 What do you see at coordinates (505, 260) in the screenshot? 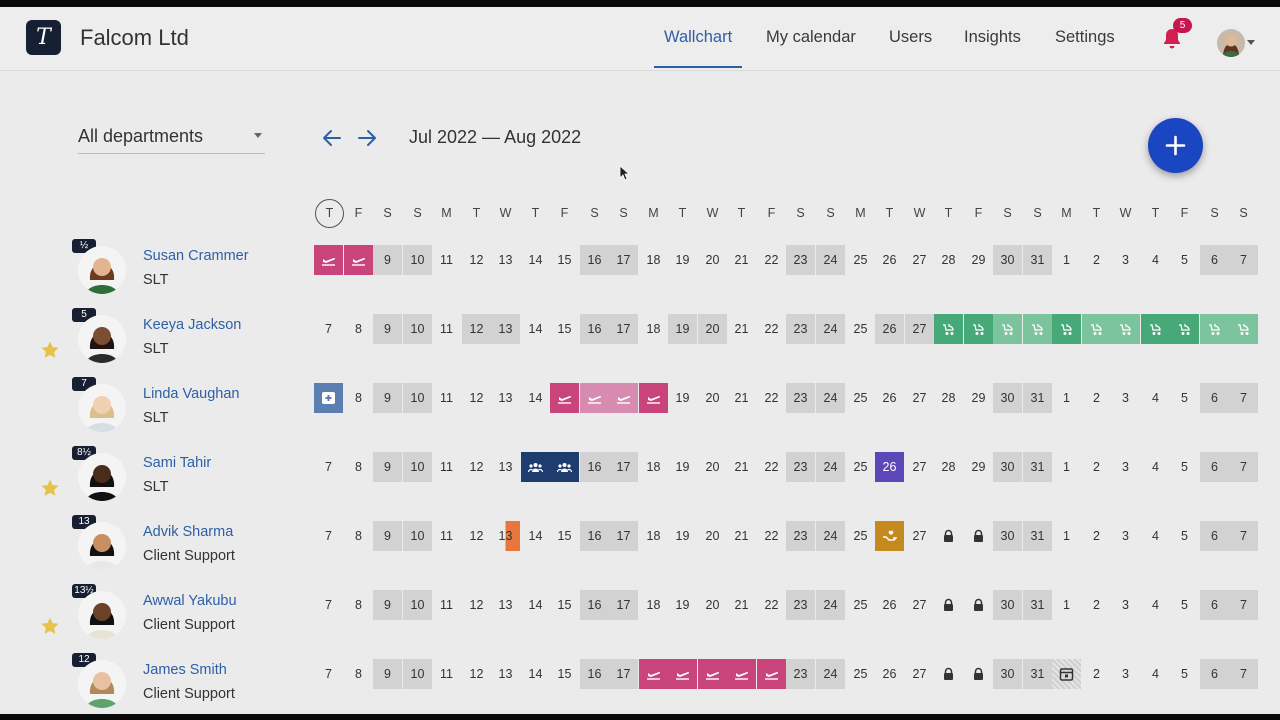
I see `day-cell: 13` at bounding box center [505, 260].